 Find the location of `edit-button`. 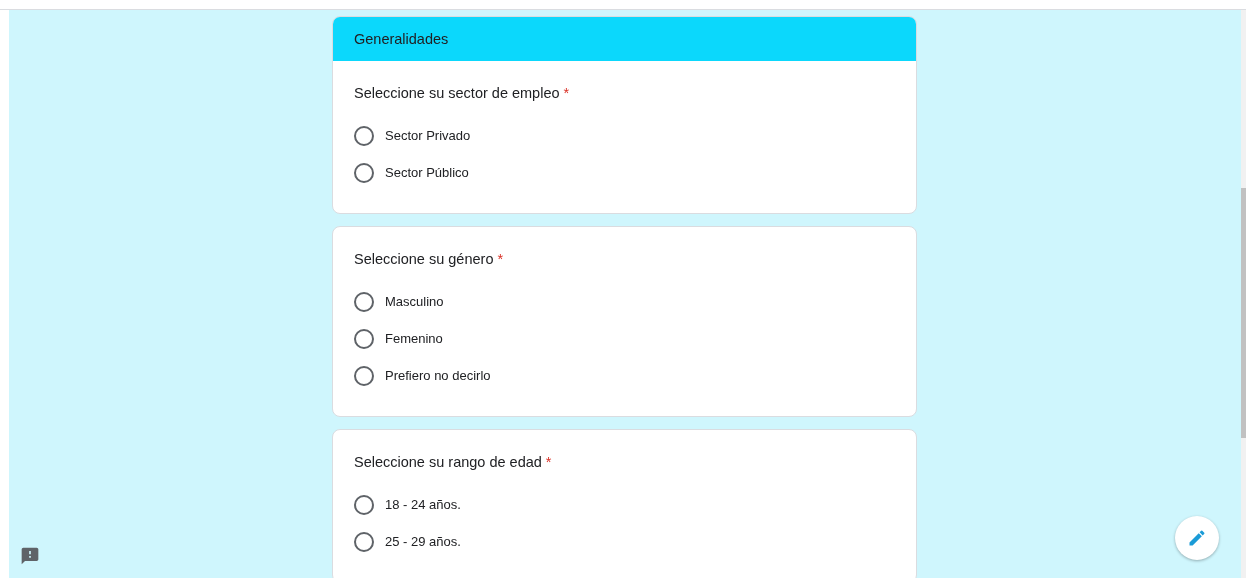

edit-button is located at coordinates (1197, 538).